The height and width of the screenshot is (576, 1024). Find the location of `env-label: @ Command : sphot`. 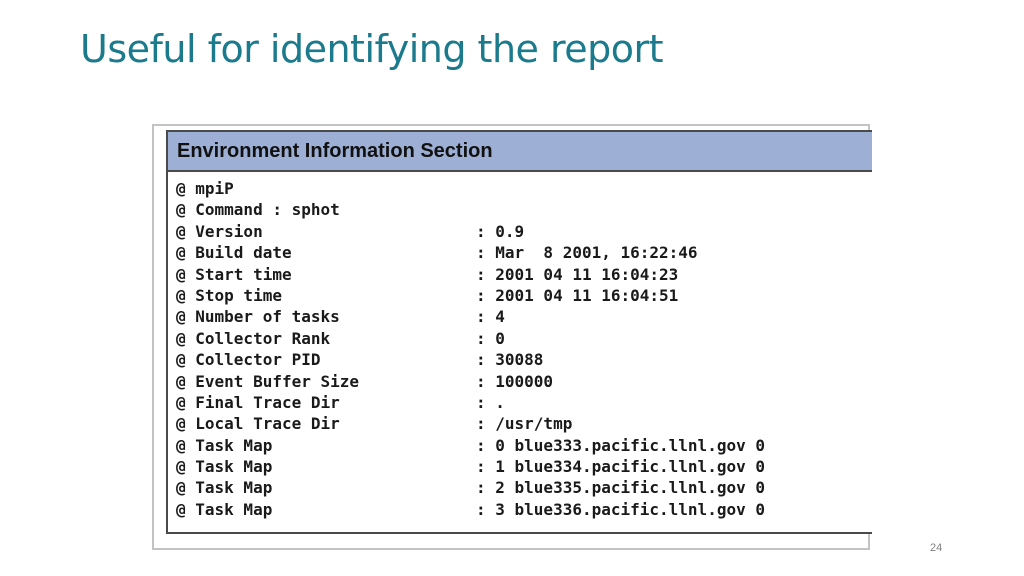

env-label: @ Command : sphot is located at coordinates (258, 210).